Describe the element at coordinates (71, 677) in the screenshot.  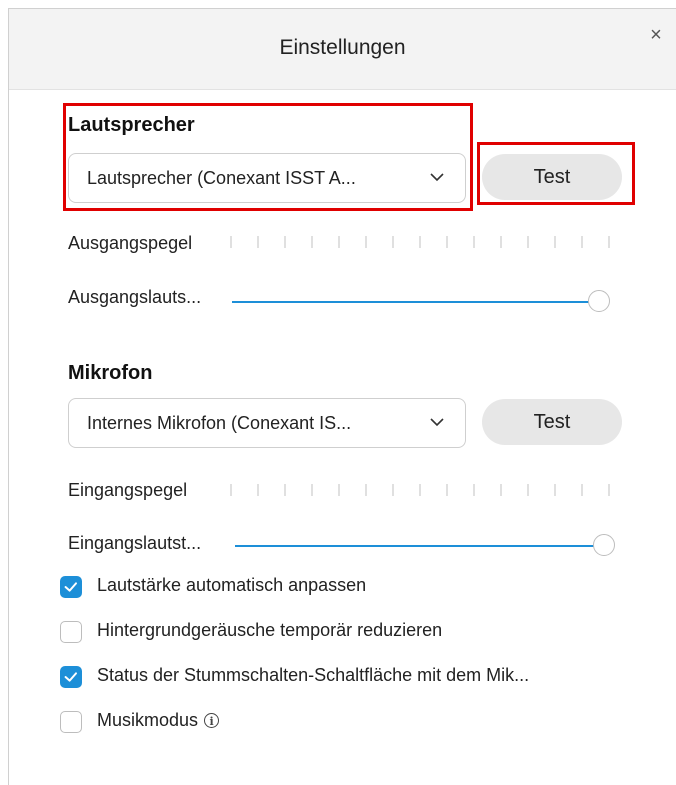
I see `mute-sync-checkbox` at that location.